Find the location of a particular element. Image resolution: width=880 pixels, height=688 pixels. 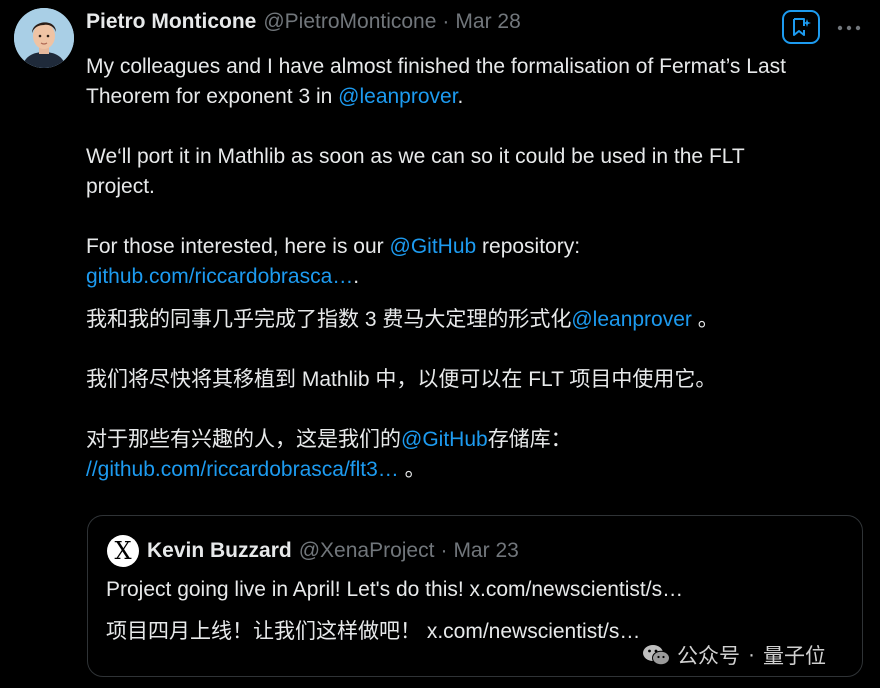

quoted-author-avatar: X is located at coordinates (123, 551).